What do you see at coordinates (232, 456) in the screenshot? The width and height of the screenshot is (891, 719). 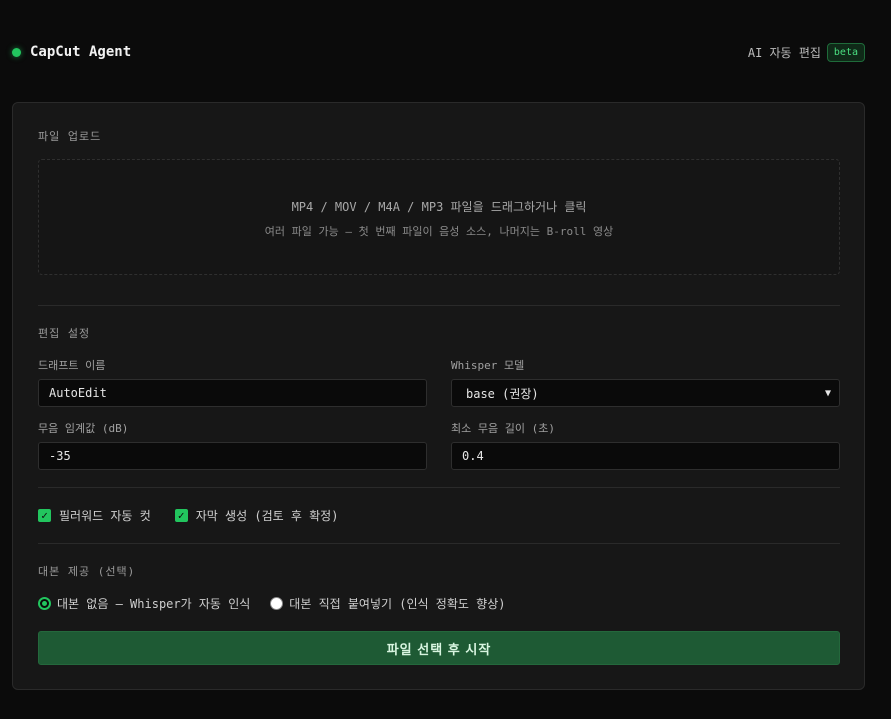 I see `silence-threshold-input` at bounding box center [232, 456].